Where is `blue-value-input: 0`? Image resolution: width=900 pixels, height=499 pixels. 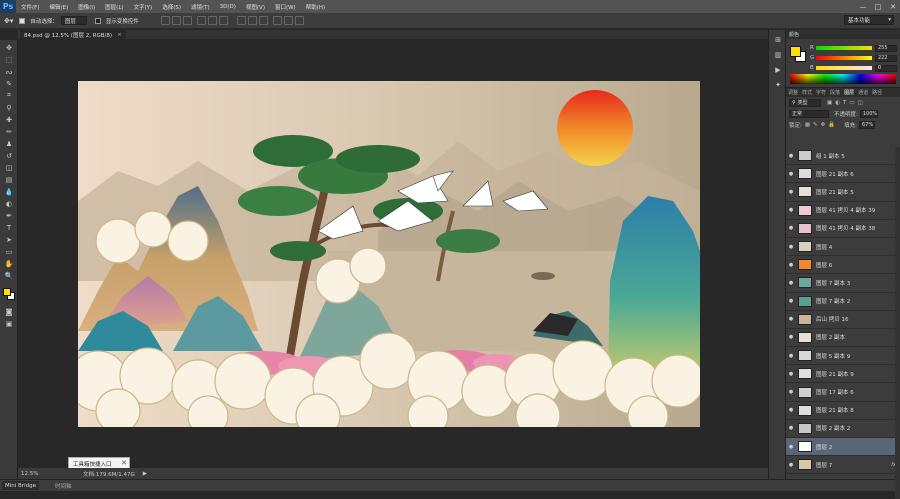
blue-value-input: 0 is located at coordinates (886, 68).